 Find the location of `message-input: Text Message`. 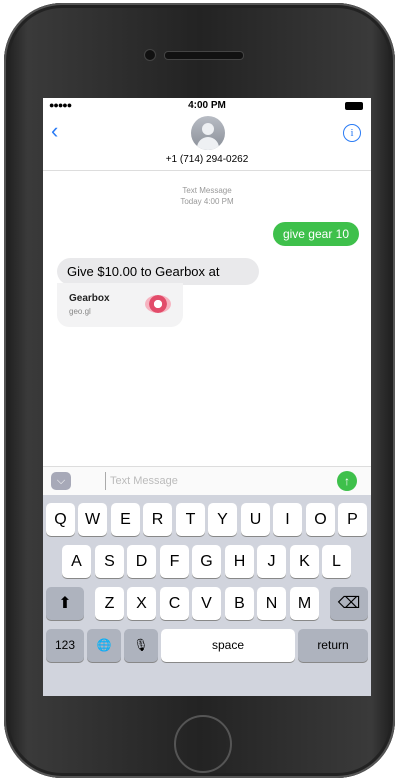

message-input: Text Message is located at coordinates (222, 481).